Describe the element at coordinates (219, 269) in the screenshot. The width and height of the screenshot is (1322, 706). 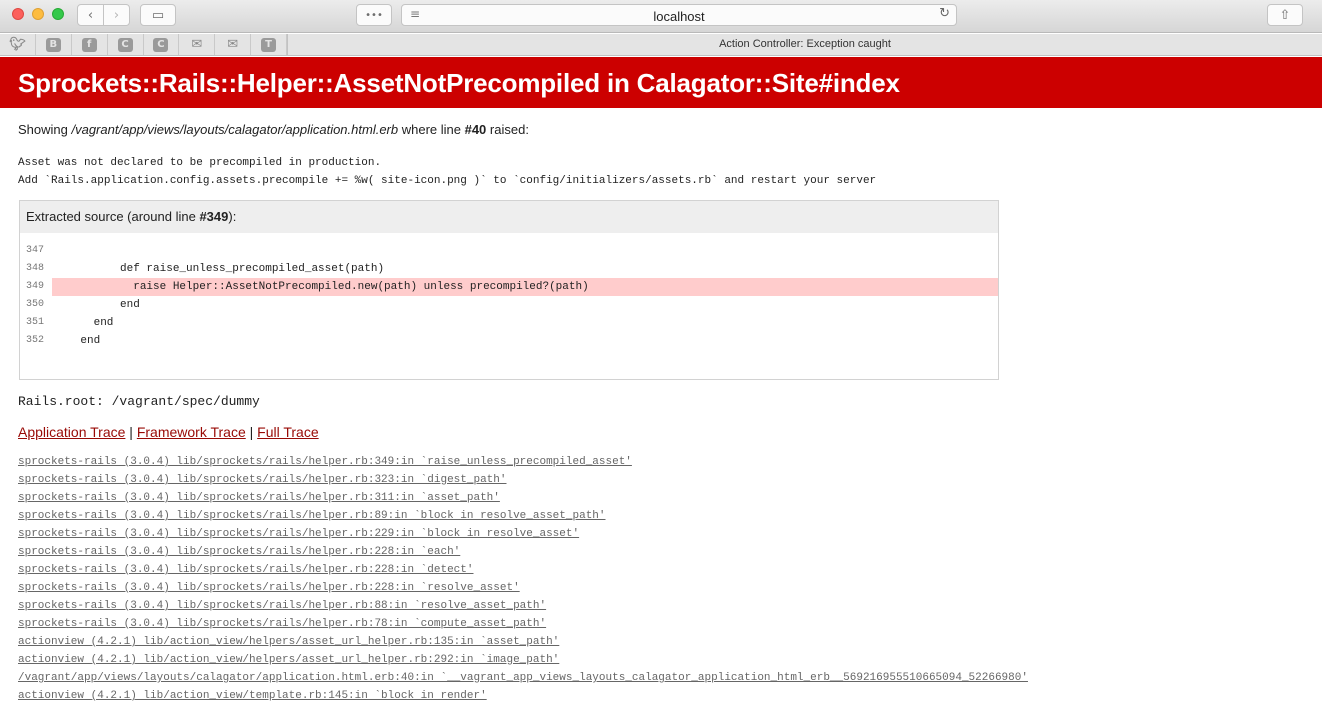
I see `code-line: def raise_unless_precompiled_asset(path)` at that location.